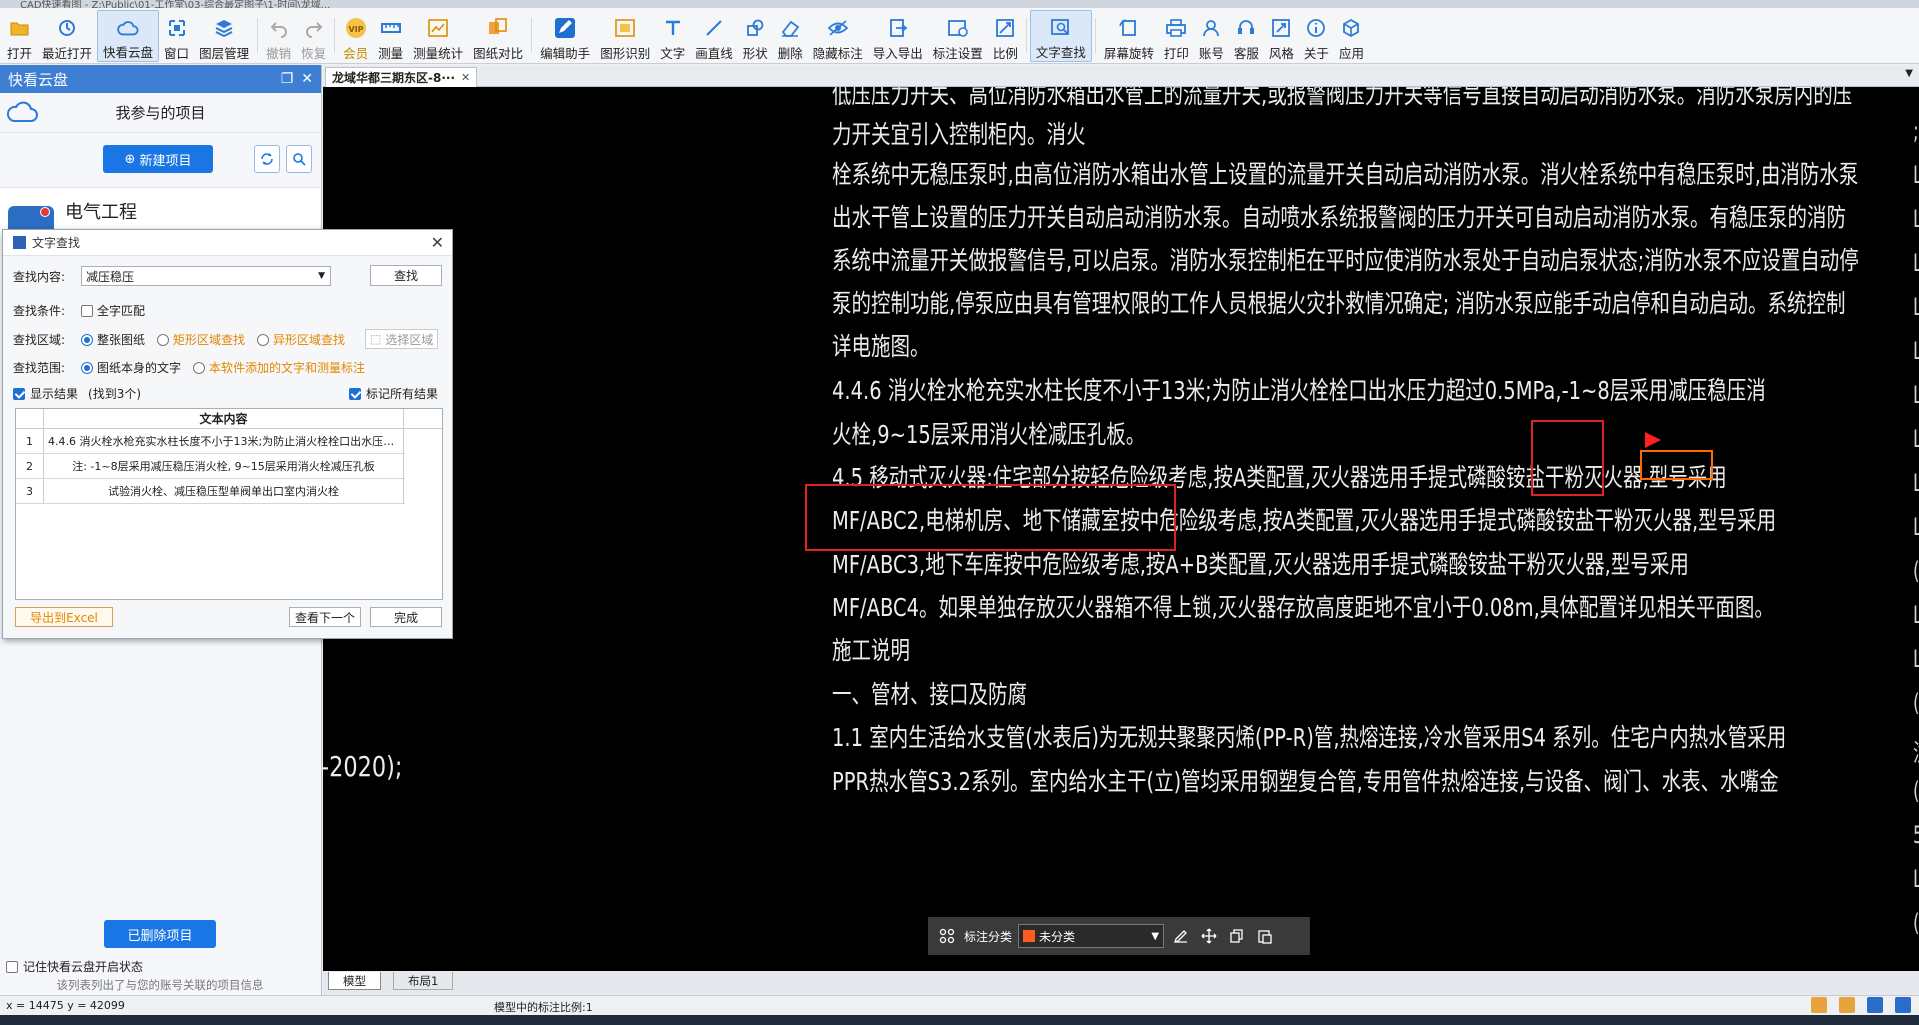  What do you see at coordinates (128, 28) in the screenshot?
I see `cloud-icon` at bounding box center [128, 28].